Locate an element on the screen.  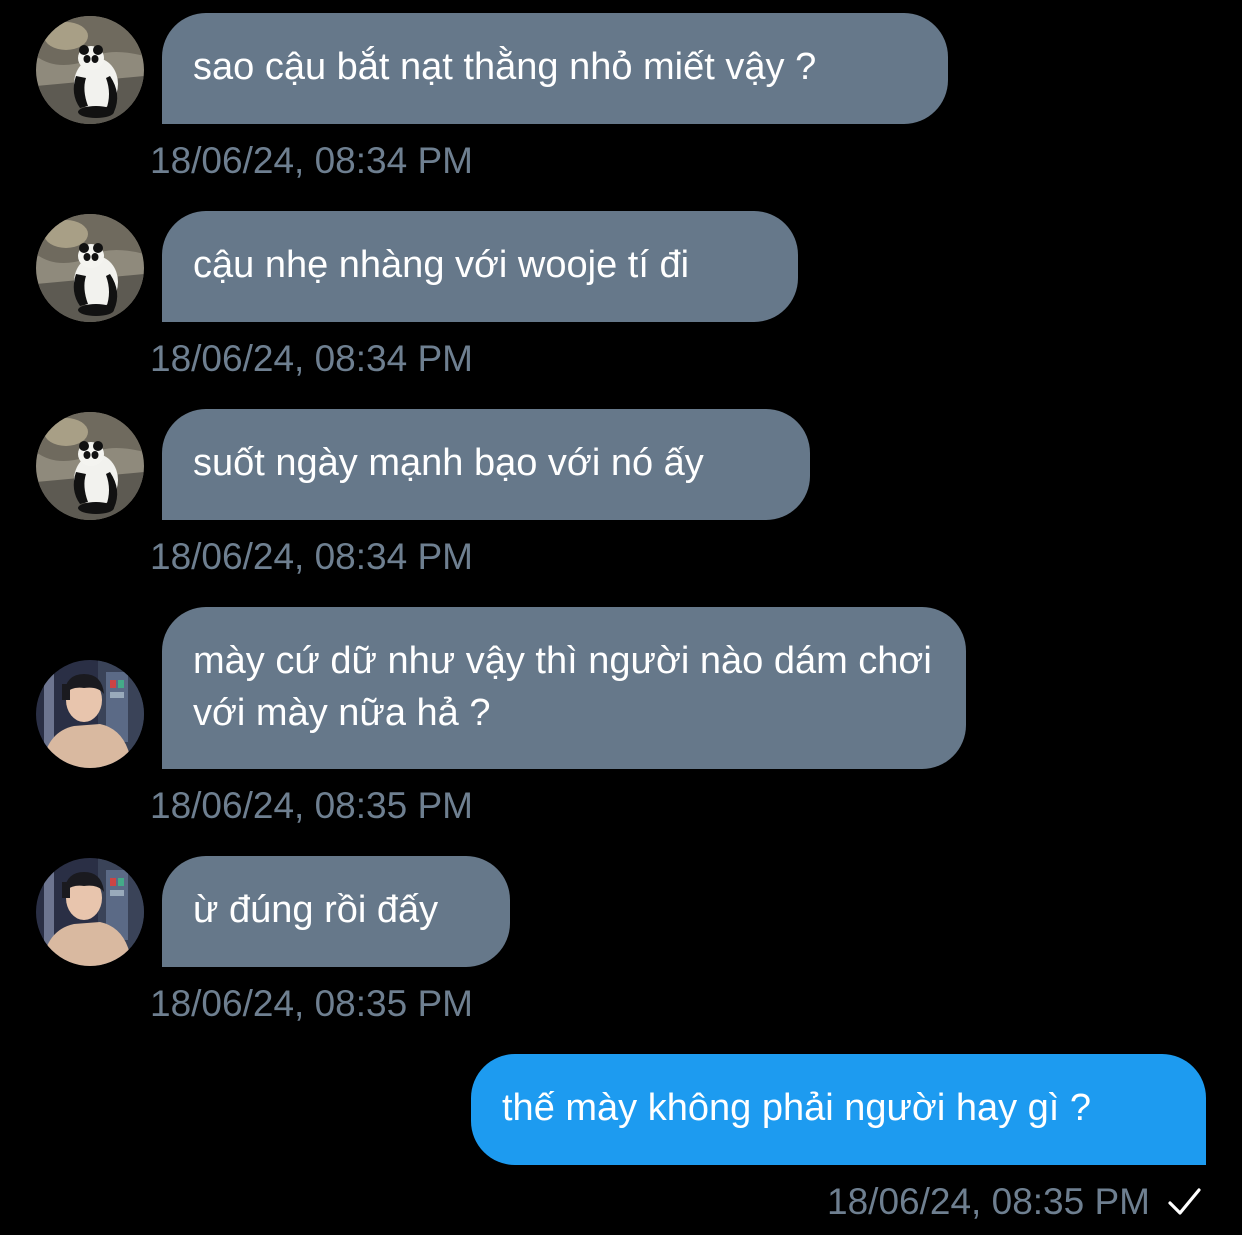
incoming-message-bubble: sao cậu bắt nạt thằng nhỏ miết vậy ? is located at coordinates (555, 68).